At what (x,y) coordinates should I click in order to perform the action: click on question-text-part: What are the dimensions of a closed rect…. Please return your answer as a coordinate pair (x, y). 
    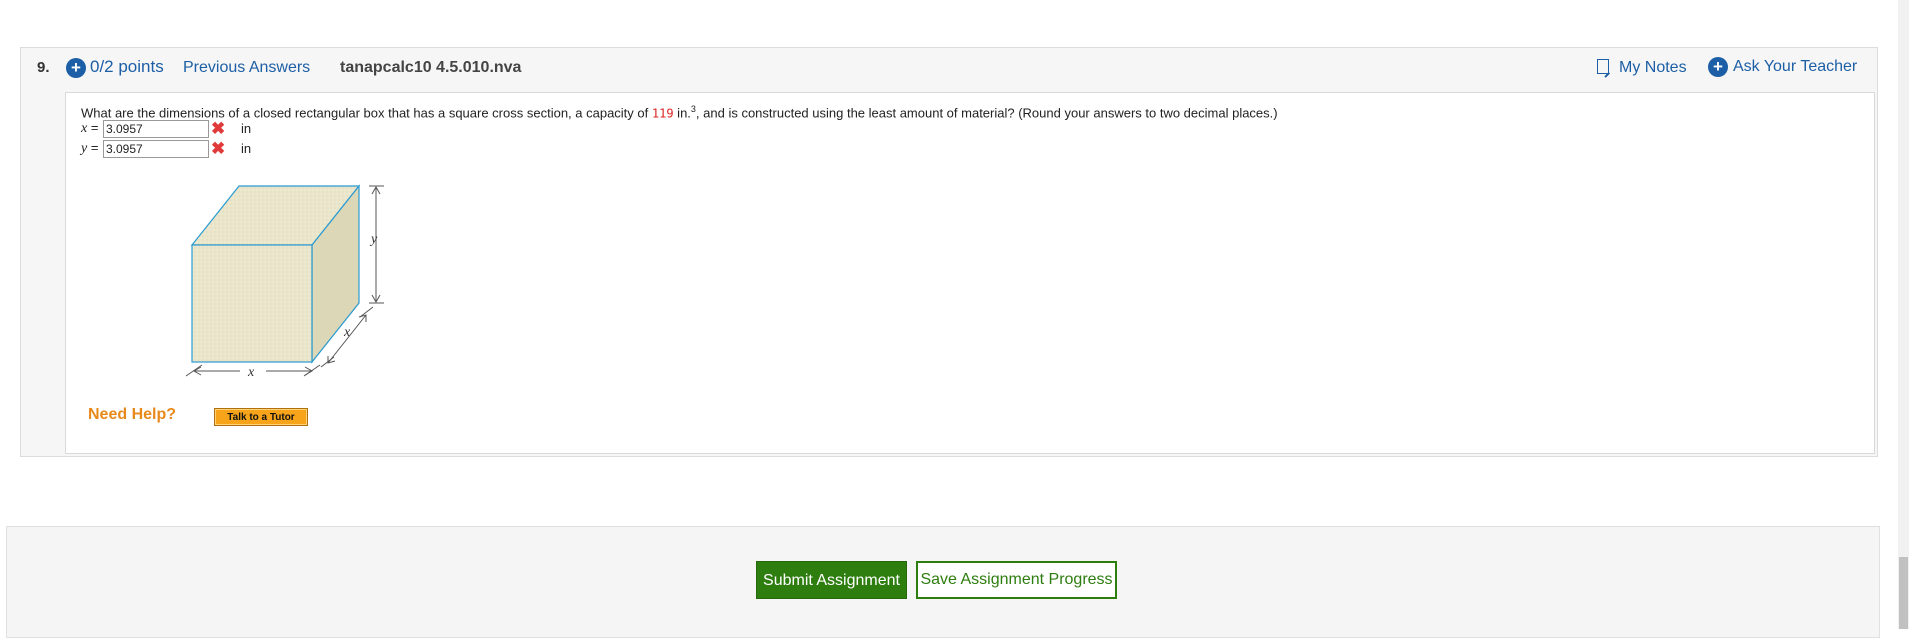
    Looking at the image, I should click on (366, 113).